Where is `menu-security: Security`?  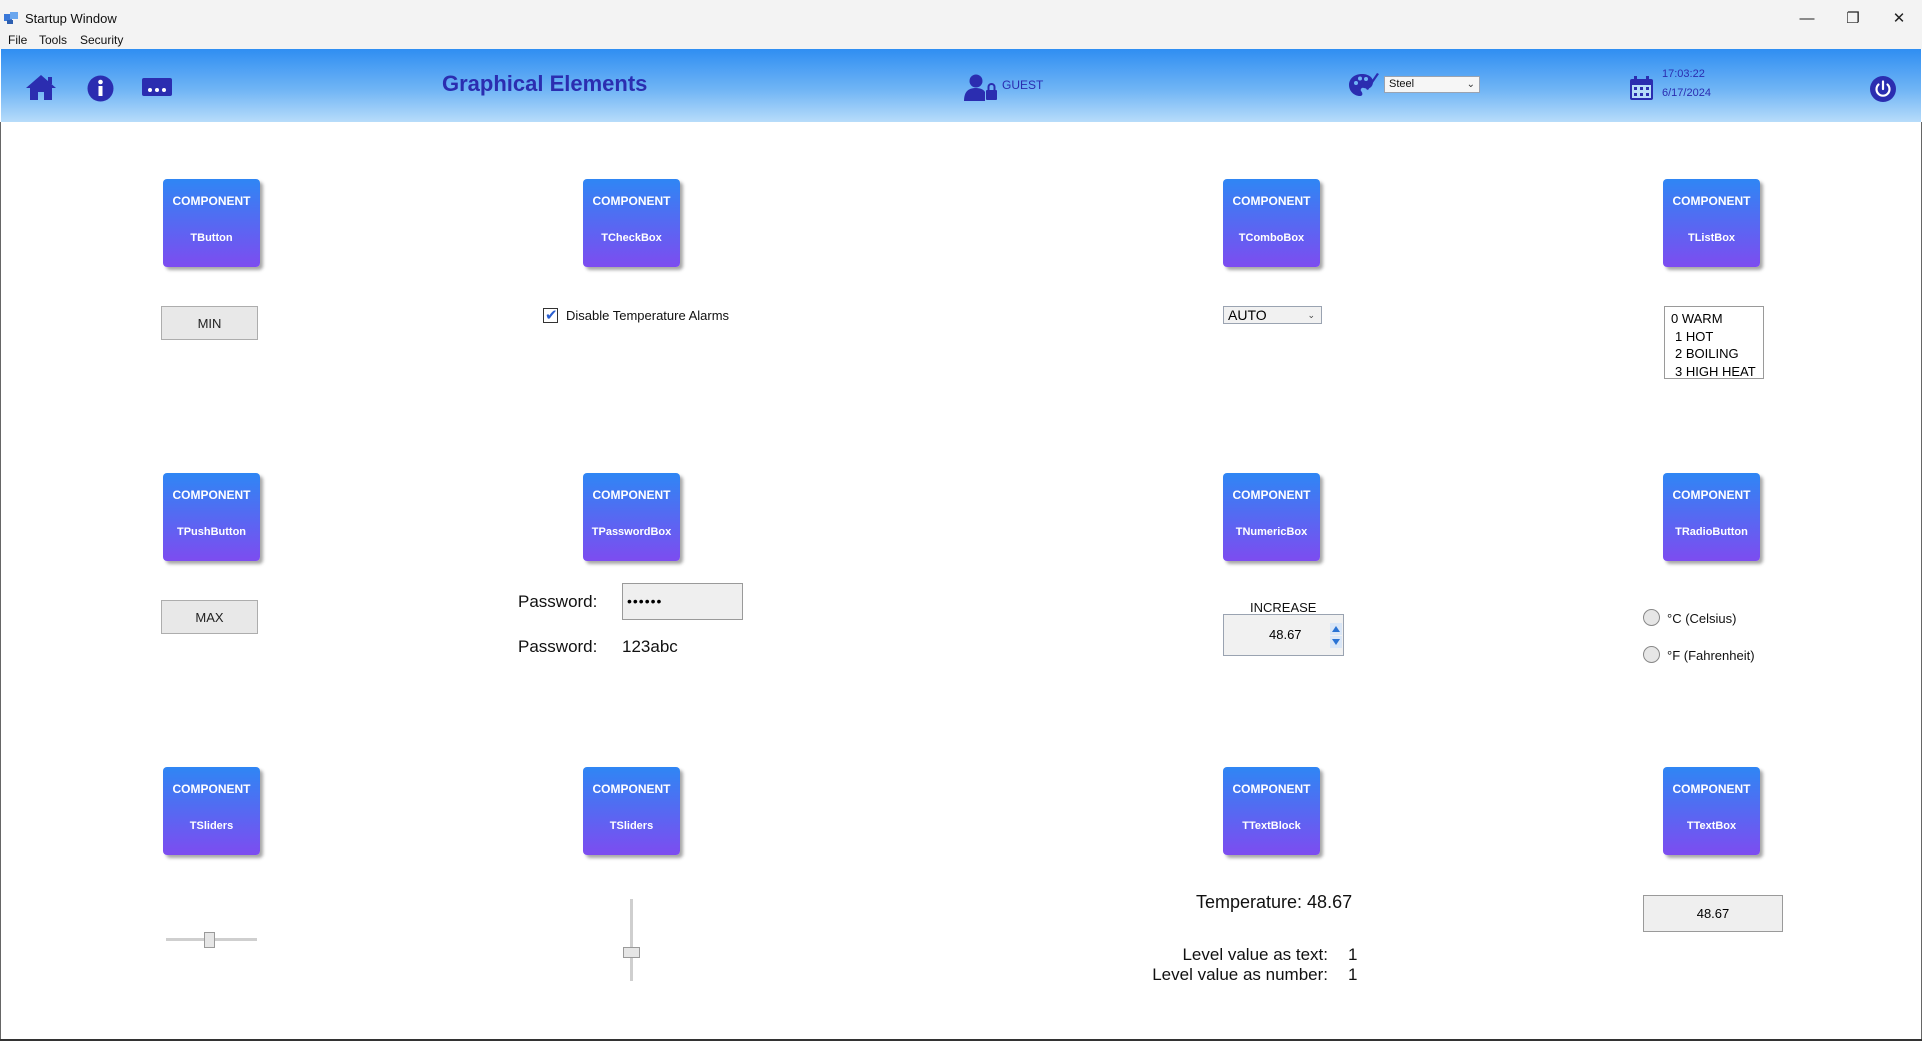
menu-security: Security is located at coordinates (101, 40).